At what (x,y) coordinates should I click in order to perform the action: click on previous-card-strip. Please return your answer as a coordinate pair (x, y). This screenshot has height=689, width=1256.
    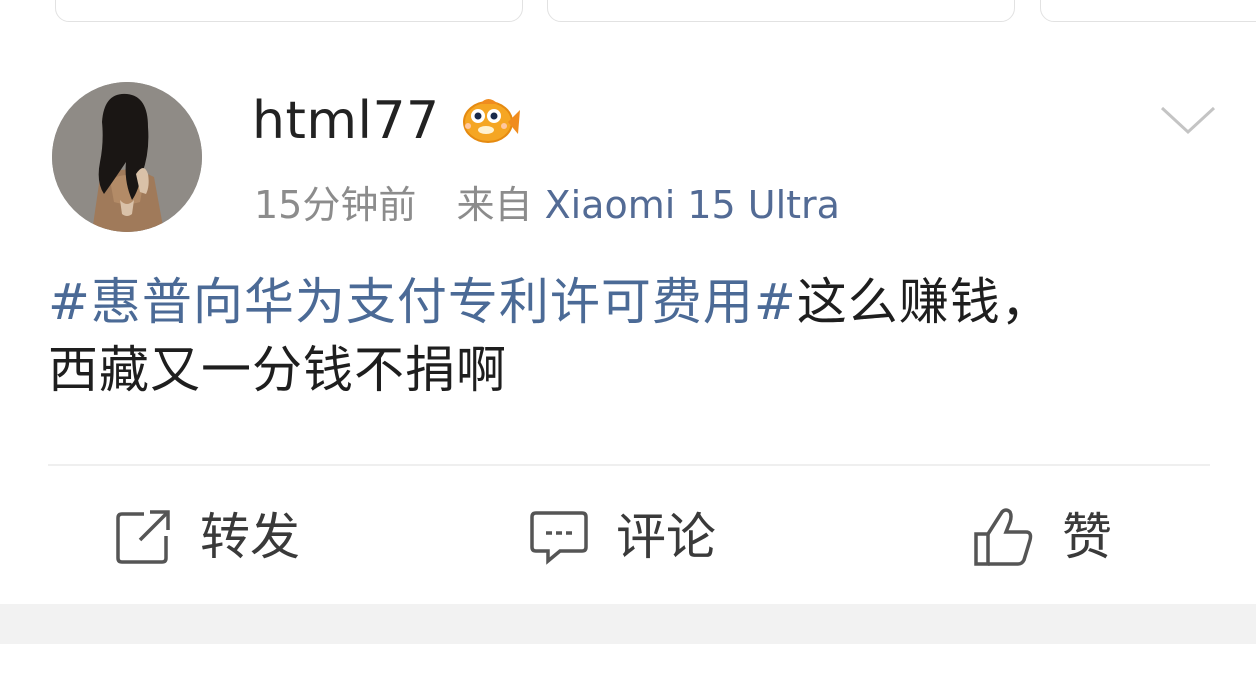
    Looking at the image, I should click on (628, 12).